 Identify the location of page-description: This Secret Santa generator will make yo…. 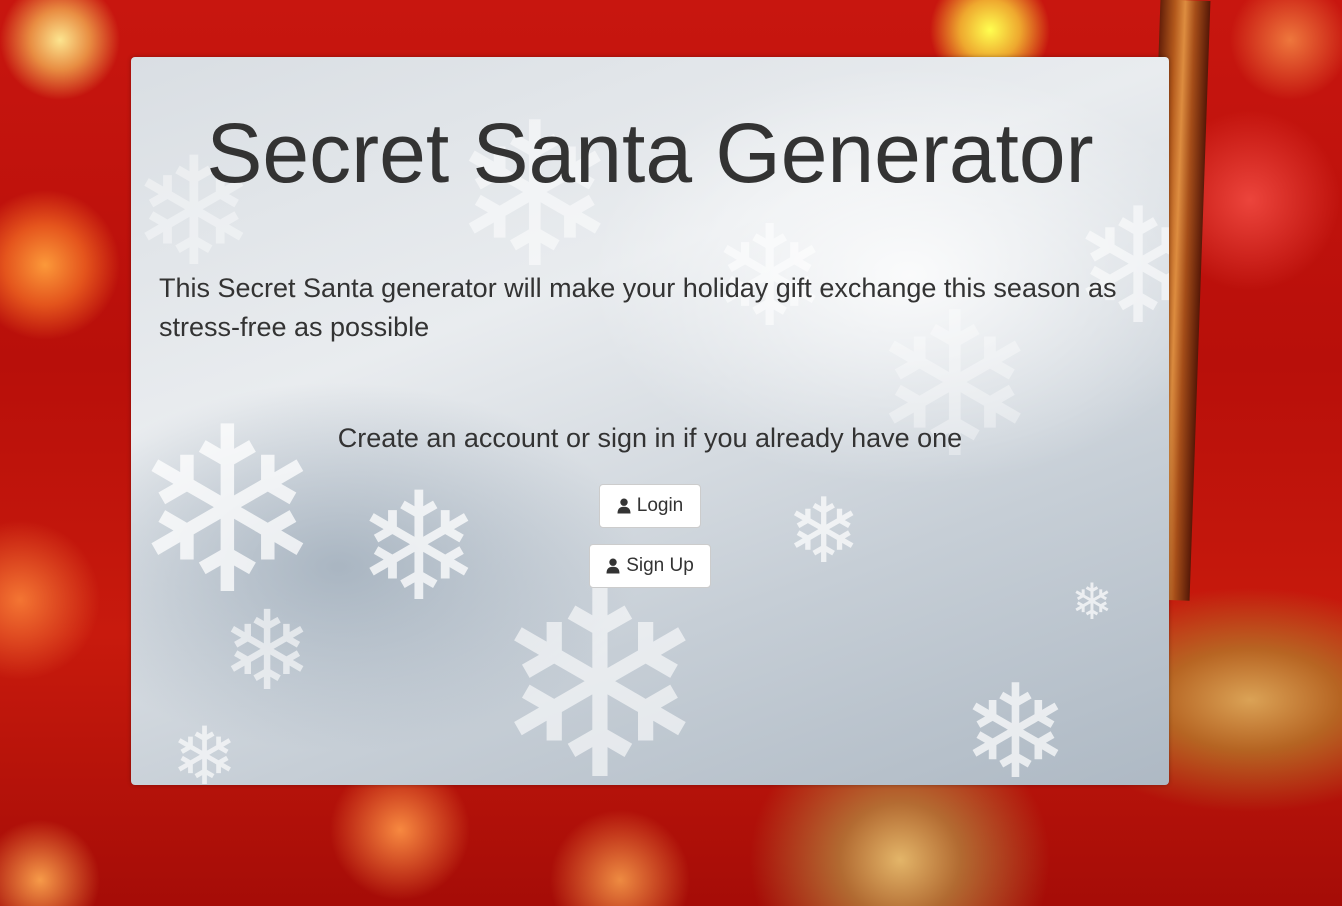
(638, 307).